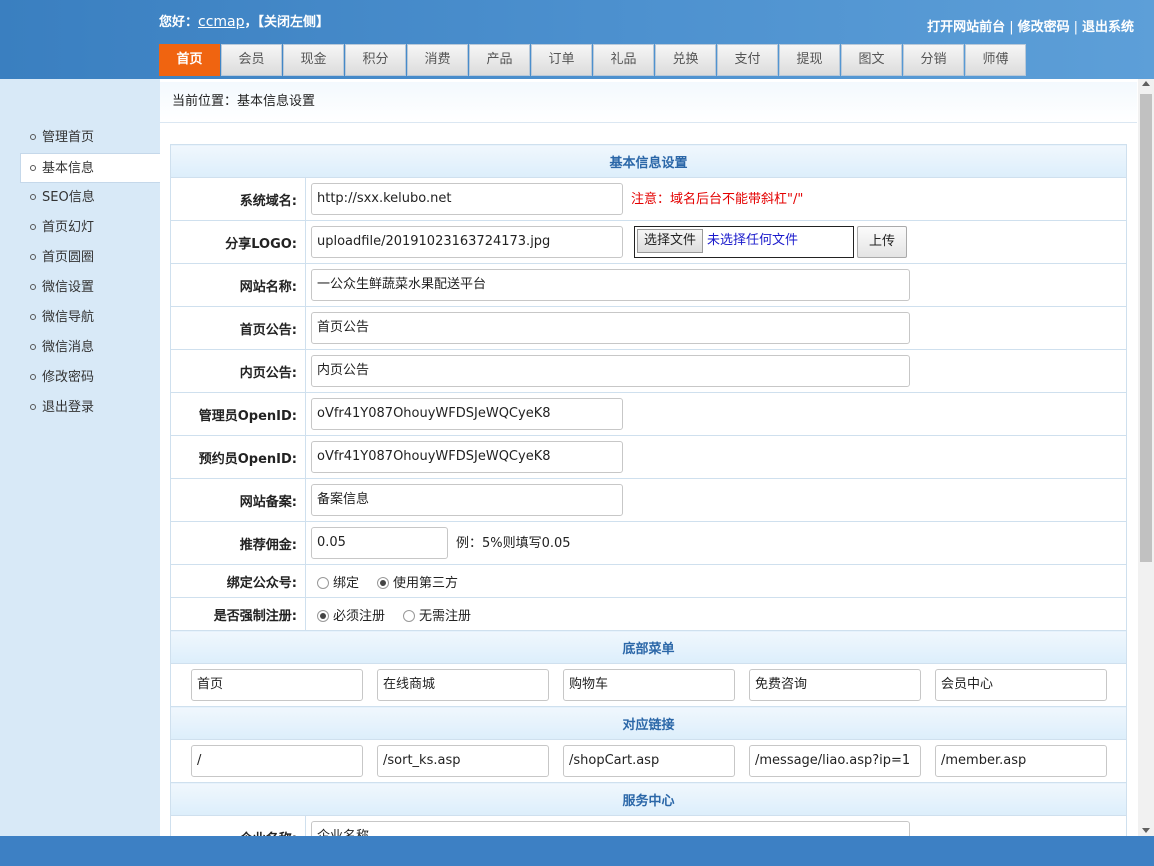  Describe the element at coordinates (648, 647) in the screenshot. I see `section-title-bottom-menu: 底部菜单` at that location.